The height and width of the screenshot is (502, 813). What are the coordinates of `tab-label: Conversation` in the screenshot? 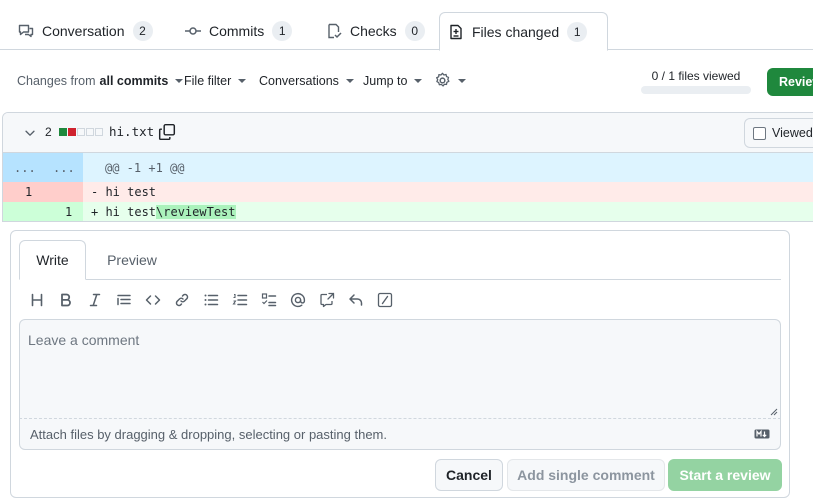 It's located at (83, 31).